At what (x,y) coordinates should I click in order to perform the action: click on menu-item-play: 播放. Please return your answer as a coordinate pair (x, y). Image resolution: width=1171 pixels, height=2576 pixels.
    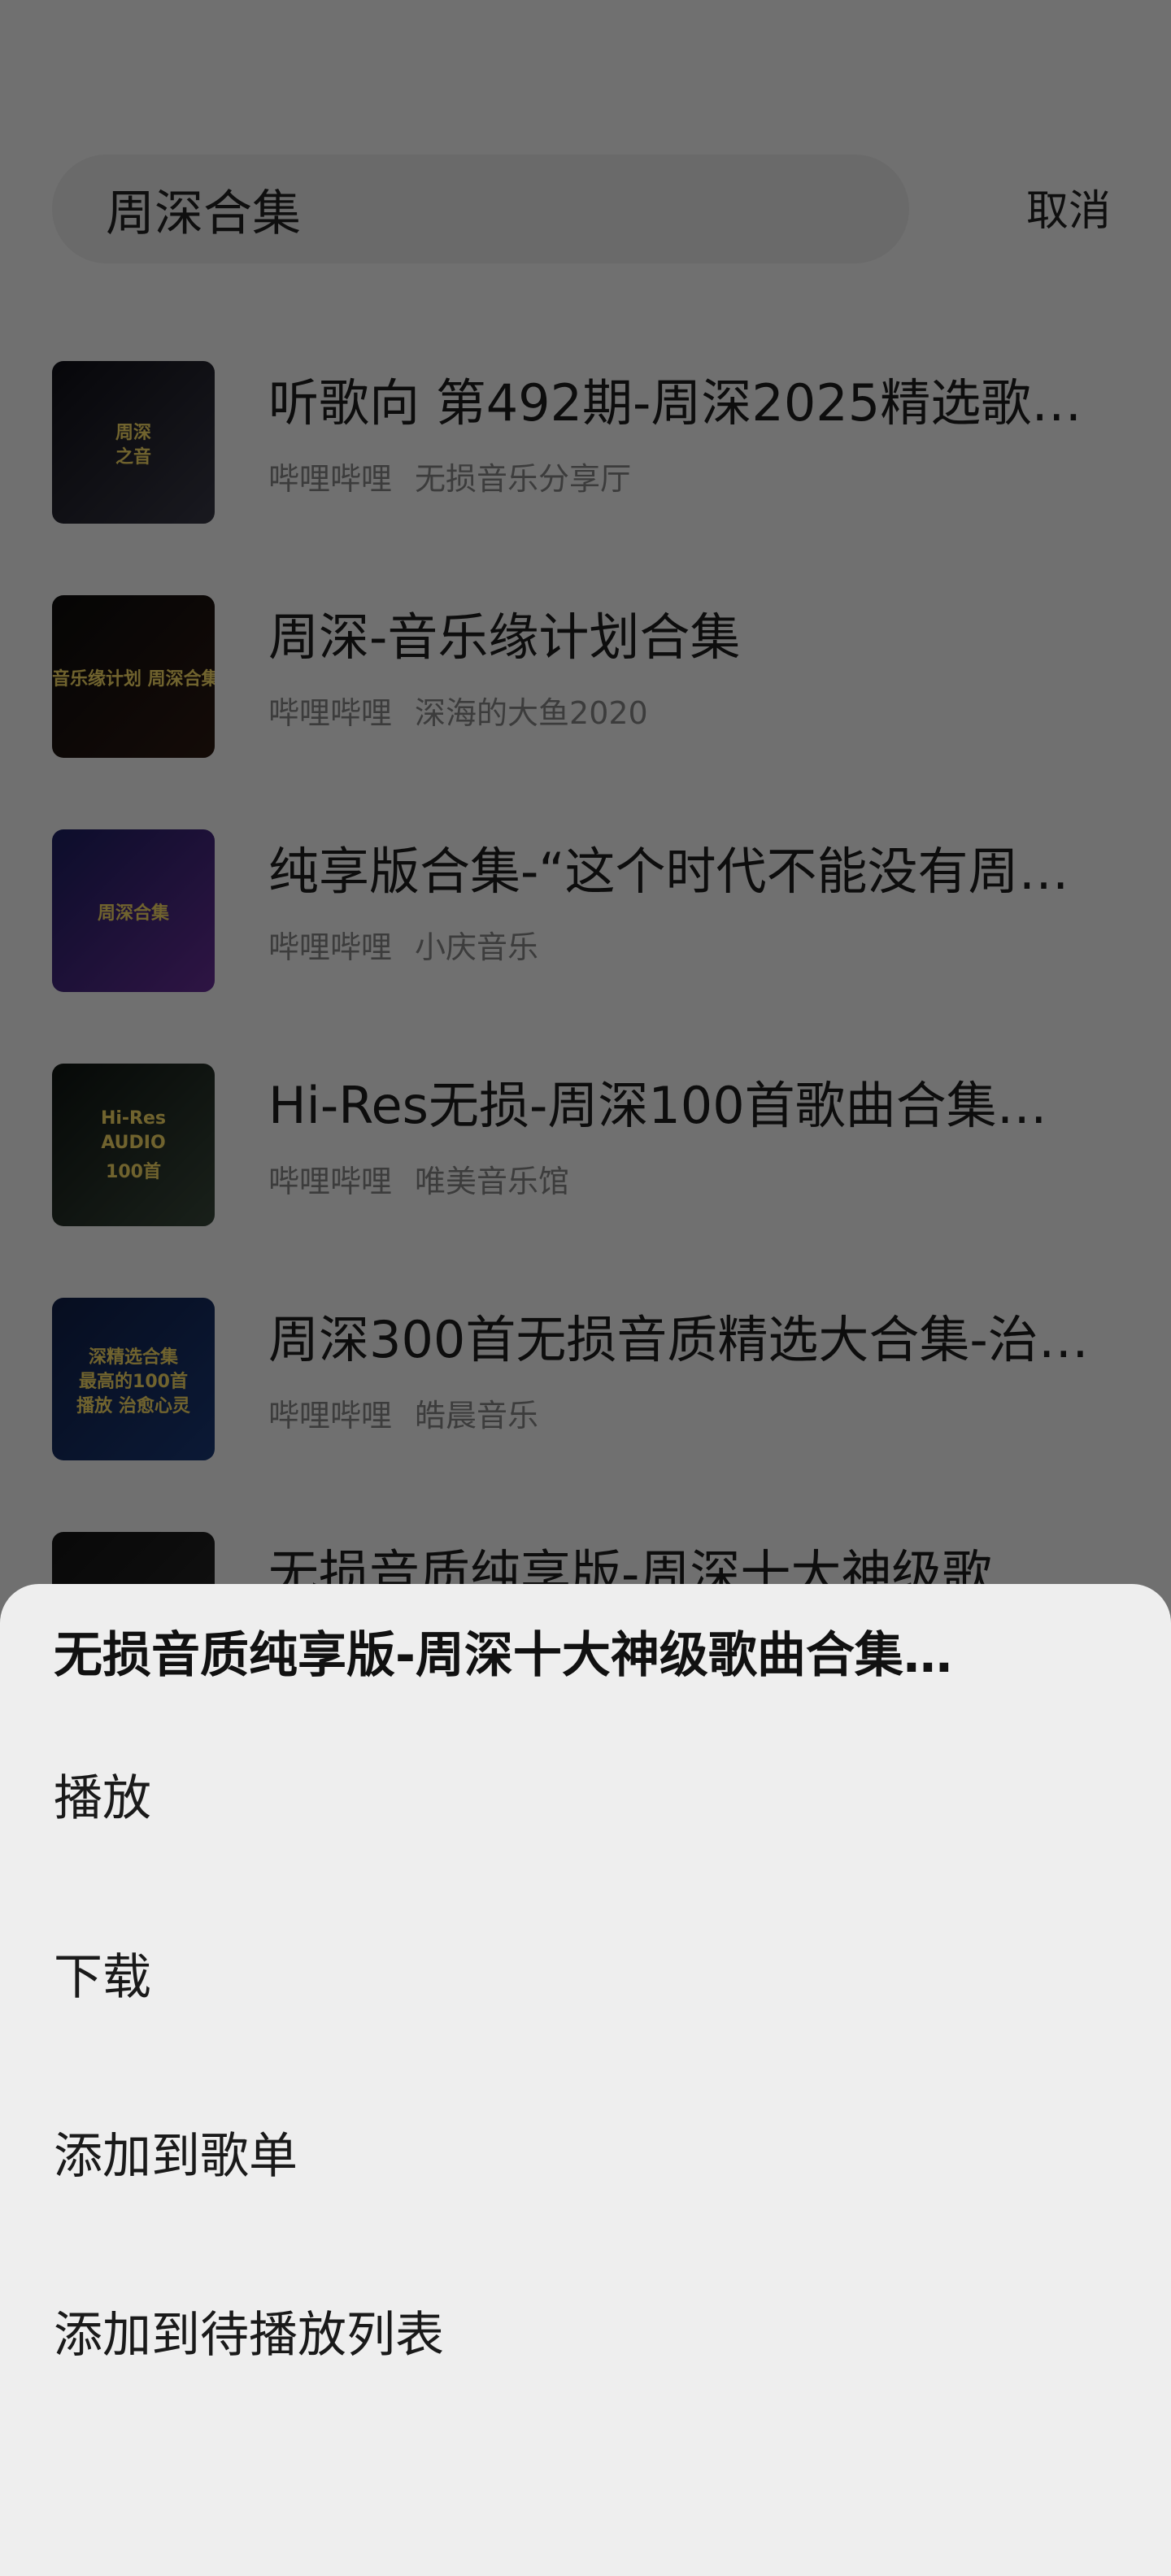
    Looking at the image, I should click on (585, 1803).